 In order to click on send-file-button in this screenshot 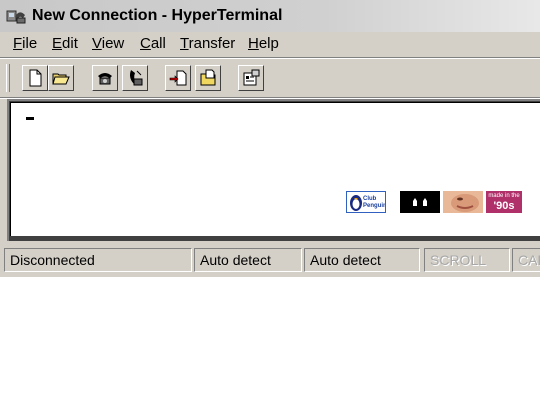, I will do `click(178, 78)`.